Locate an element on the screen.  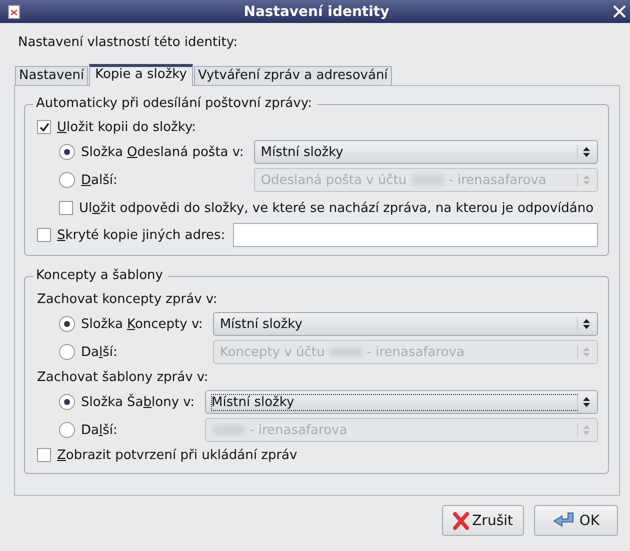
tab: Kopie a složky is located at coordinates (141, 75).